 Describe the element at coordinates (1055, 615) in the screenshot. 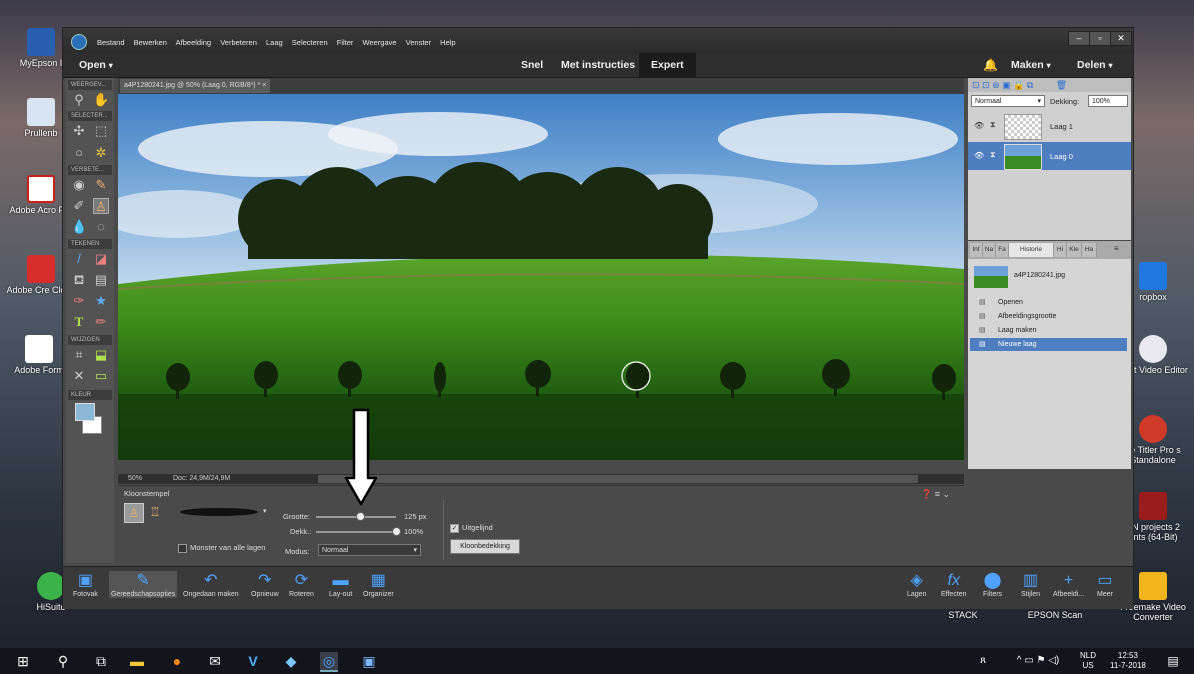

I see `desktop-label-epson-scan: EPSON Scan` at that location.